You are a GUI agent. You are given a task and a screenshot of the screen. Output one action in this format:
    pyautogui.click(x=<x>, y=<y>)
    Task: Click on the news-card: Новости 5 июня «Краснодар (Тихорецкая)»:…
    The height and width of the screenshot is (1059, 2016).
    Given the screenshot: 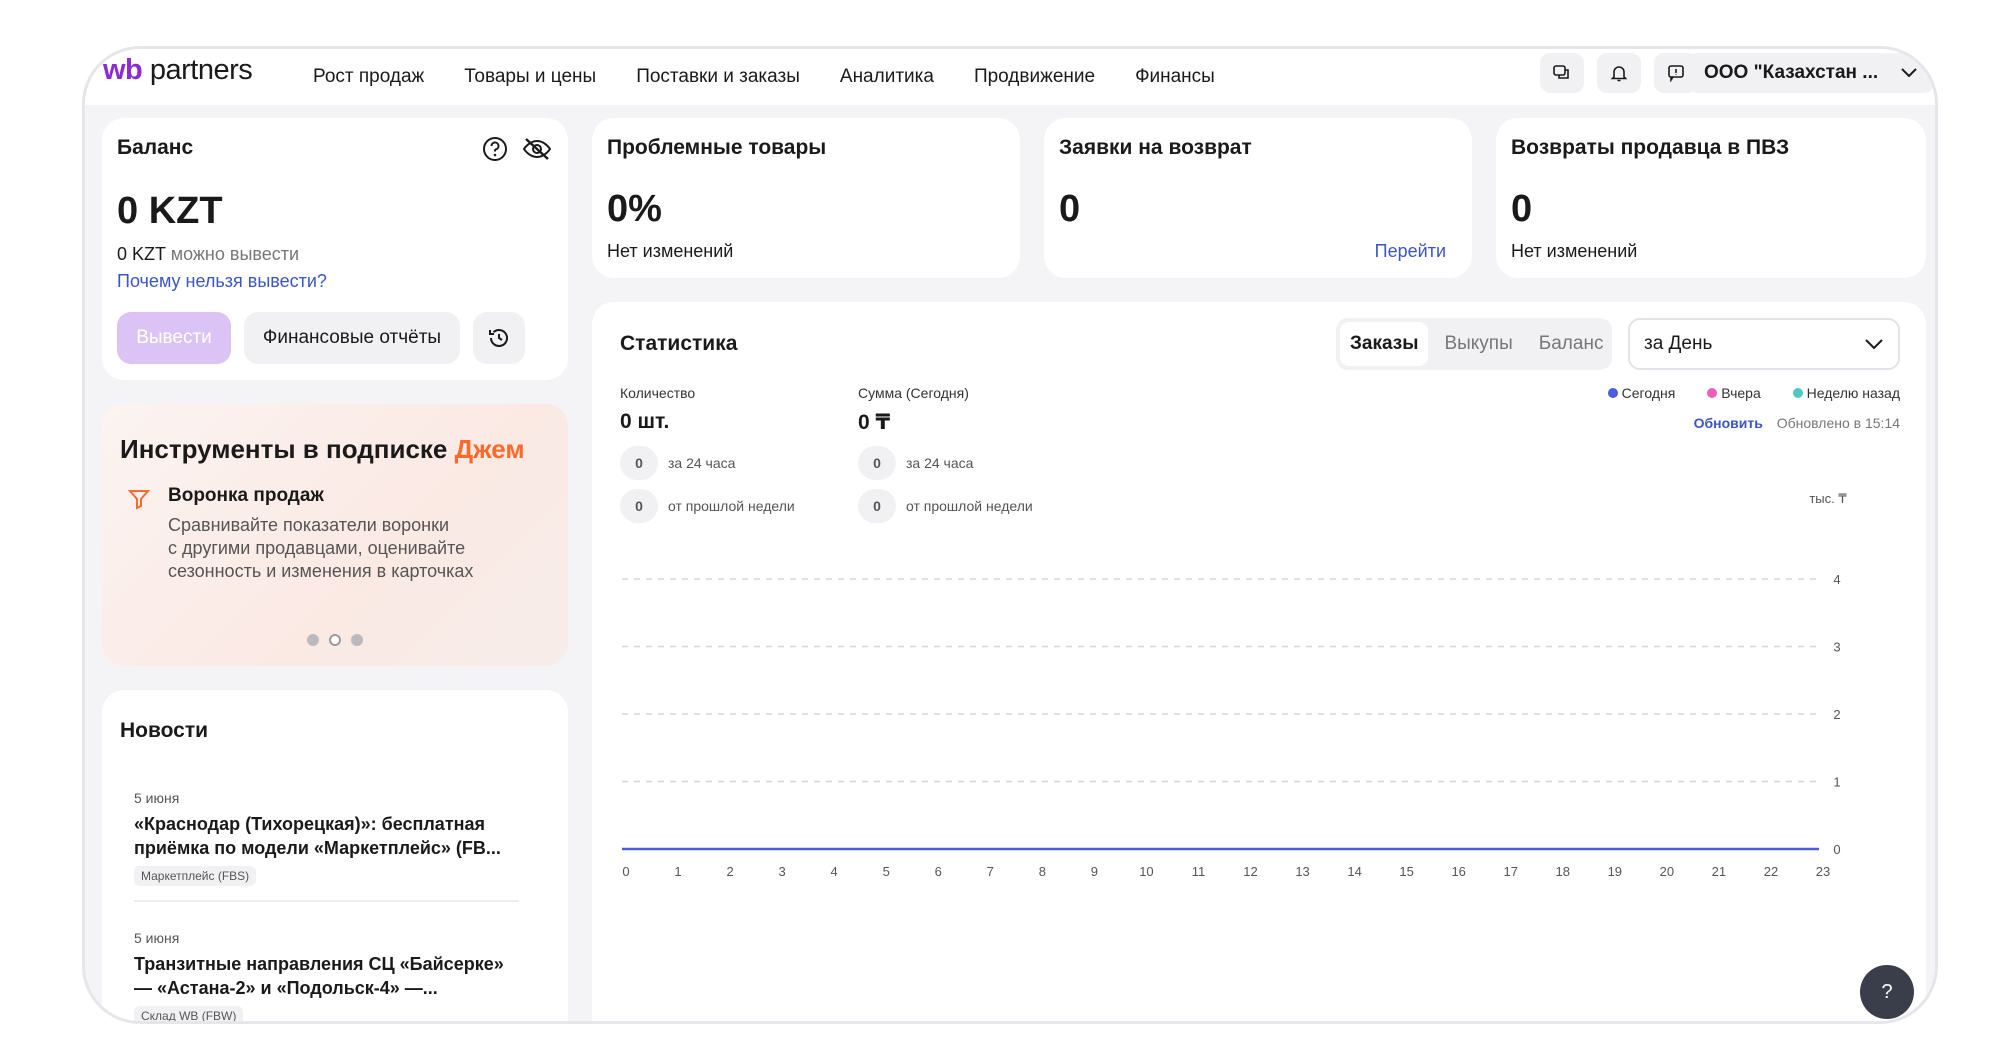 What is the action you would take?
    pyautogui.click(x=335, y=855)
    